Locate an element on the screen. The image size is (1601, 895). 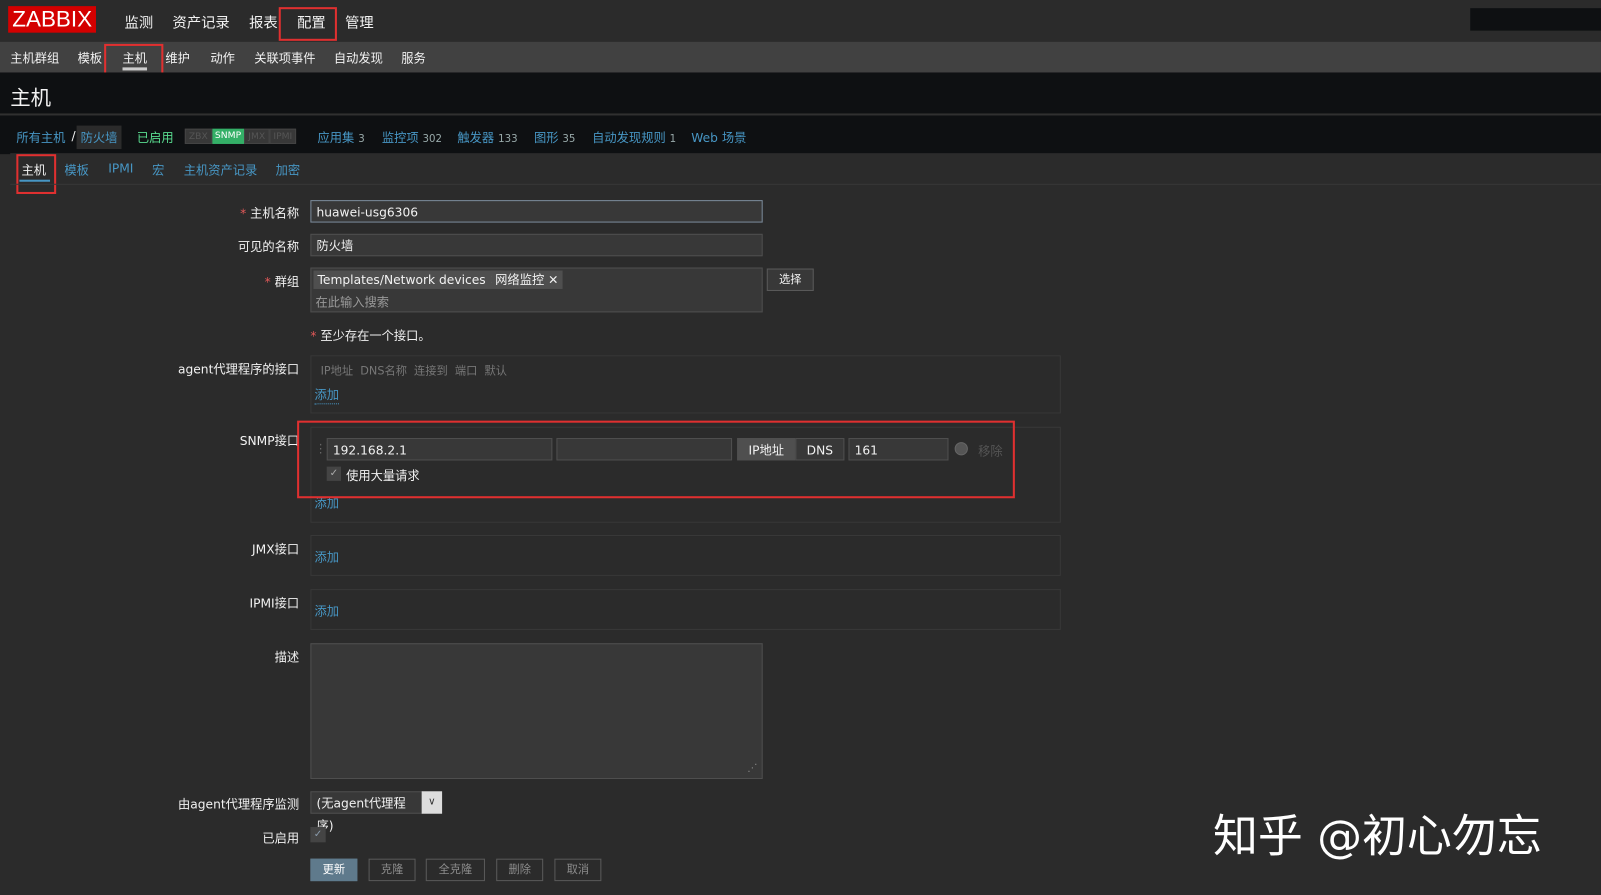
enabled-label: 已启用 is located at coordinates (281, 838).